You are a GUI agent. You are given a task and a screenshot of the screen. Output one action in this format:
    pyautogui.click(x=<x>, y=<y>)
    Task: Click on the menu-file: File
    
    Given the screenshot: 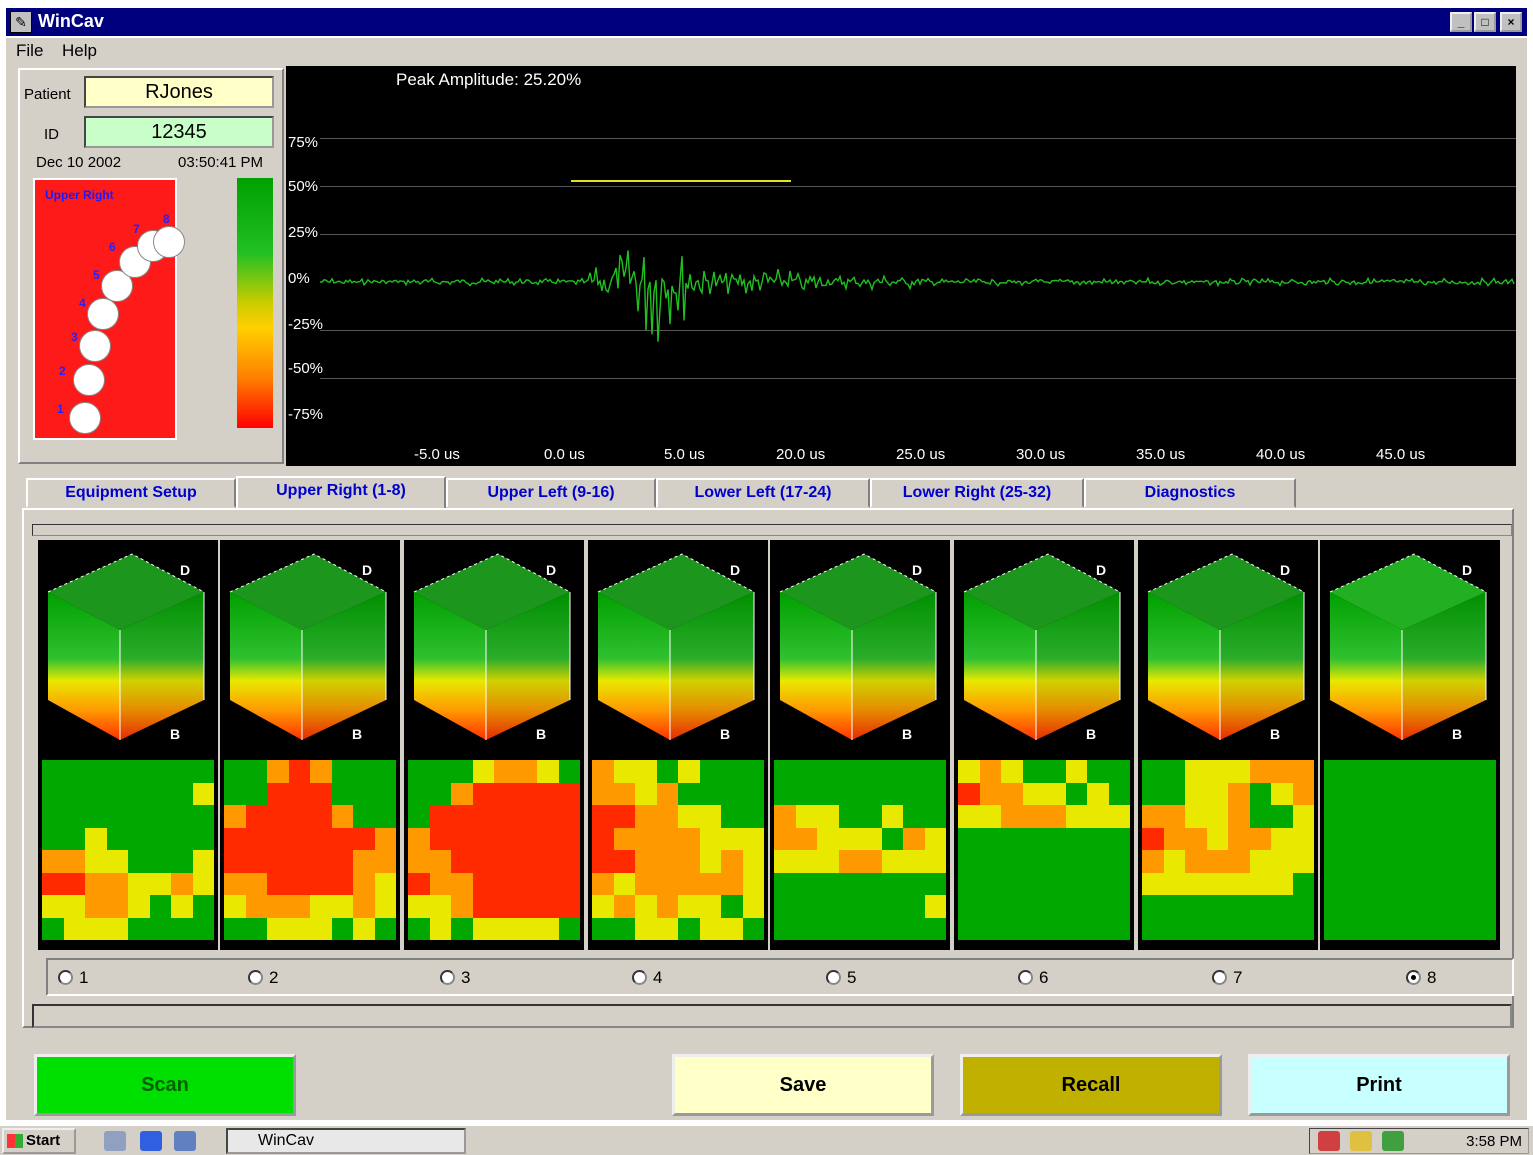 What is the action you would take?
    pyautogui.click(x=29, y=51)
    